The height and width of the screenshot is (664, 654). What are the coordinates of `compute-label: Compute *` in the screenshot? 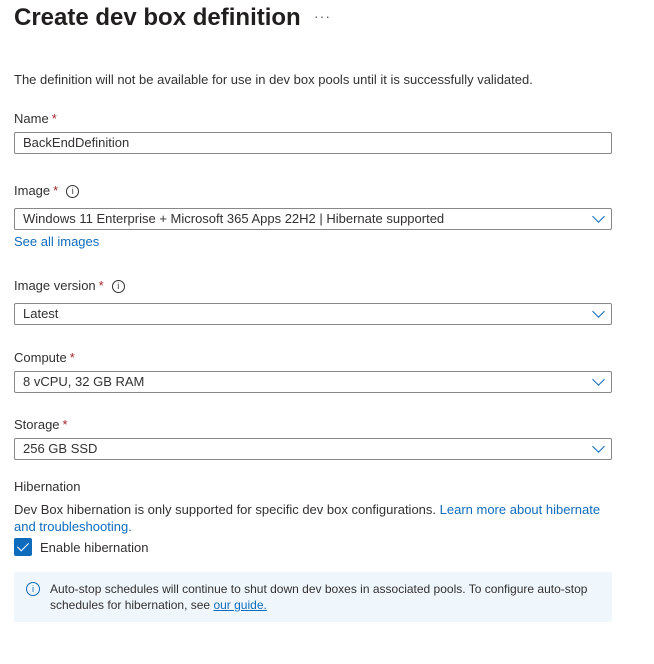 It's located at (44, 357).